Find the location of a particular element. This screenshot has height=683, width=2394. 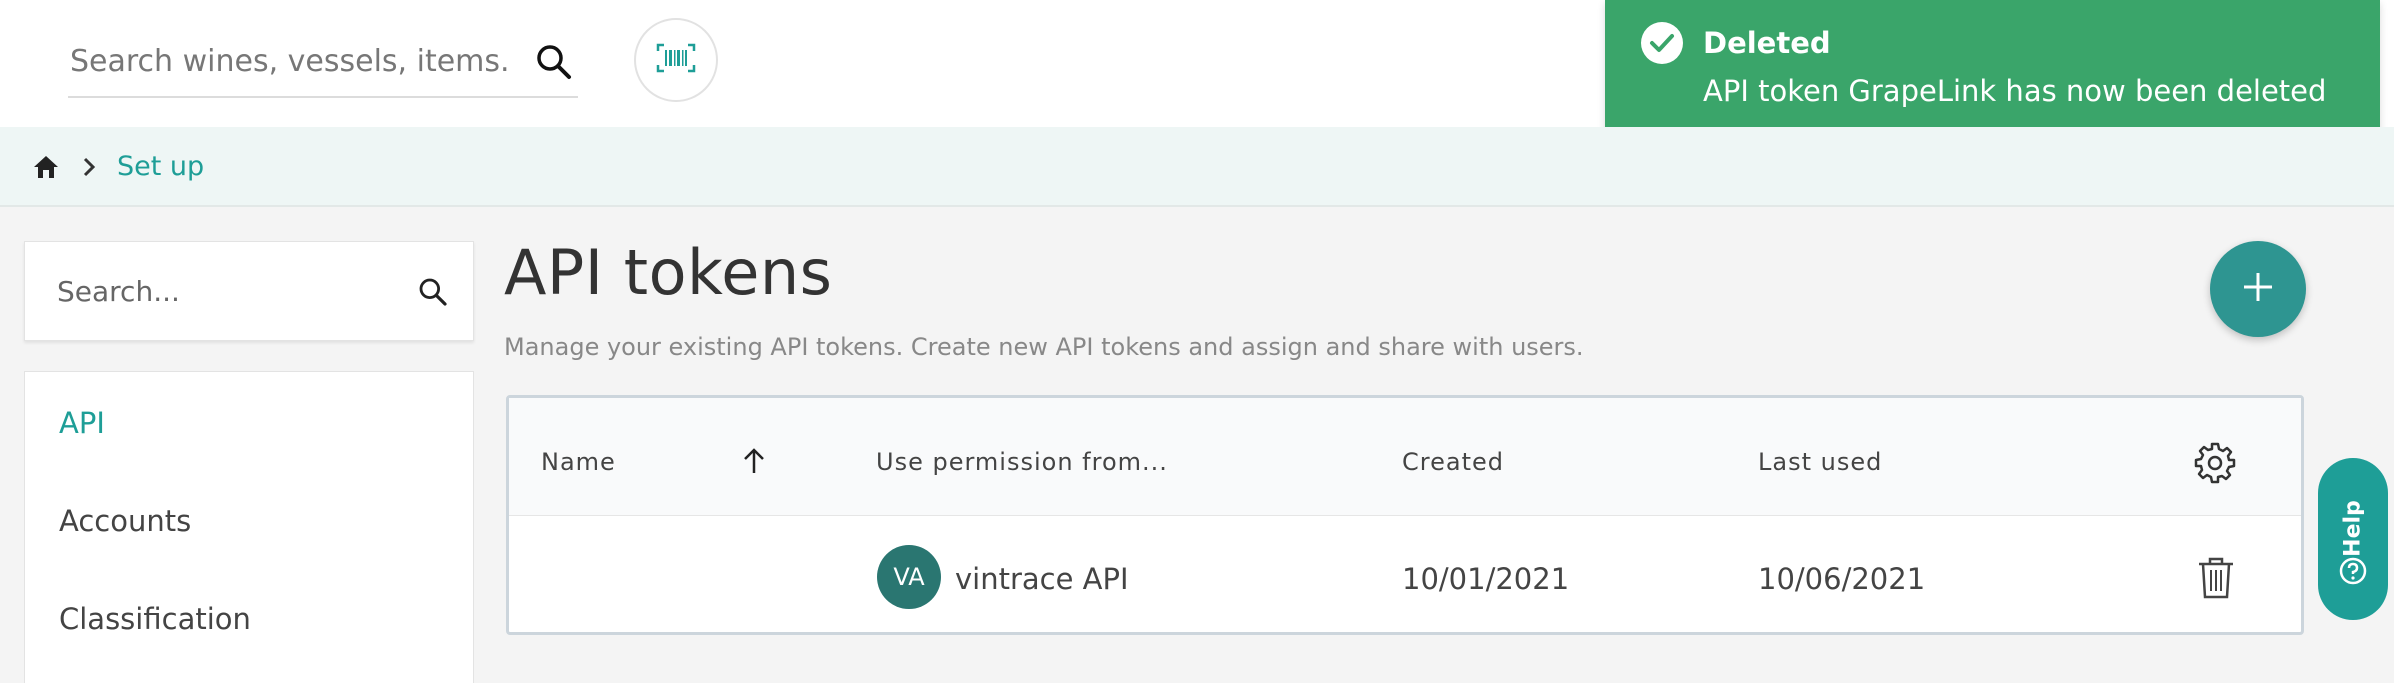

global-search is located at coordinates (323, 63).